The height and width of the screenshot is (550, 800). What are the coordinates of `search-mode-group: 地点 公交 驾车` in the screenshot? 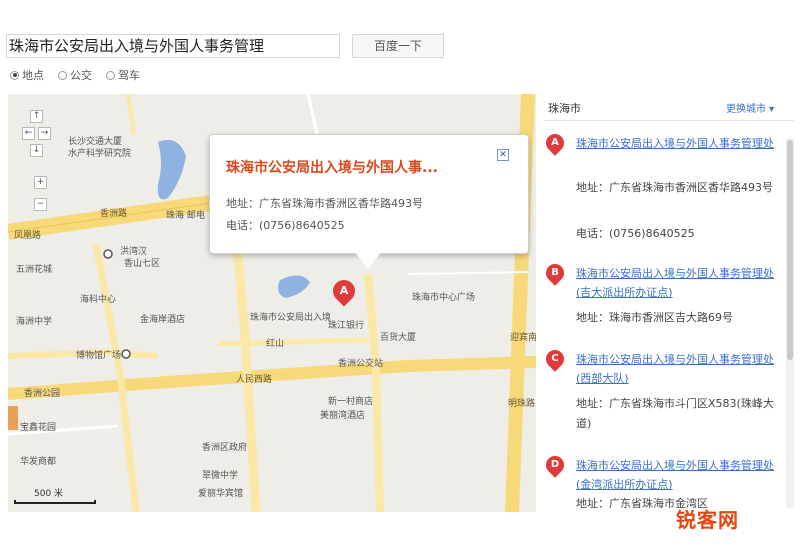 It's located at (75, 75).